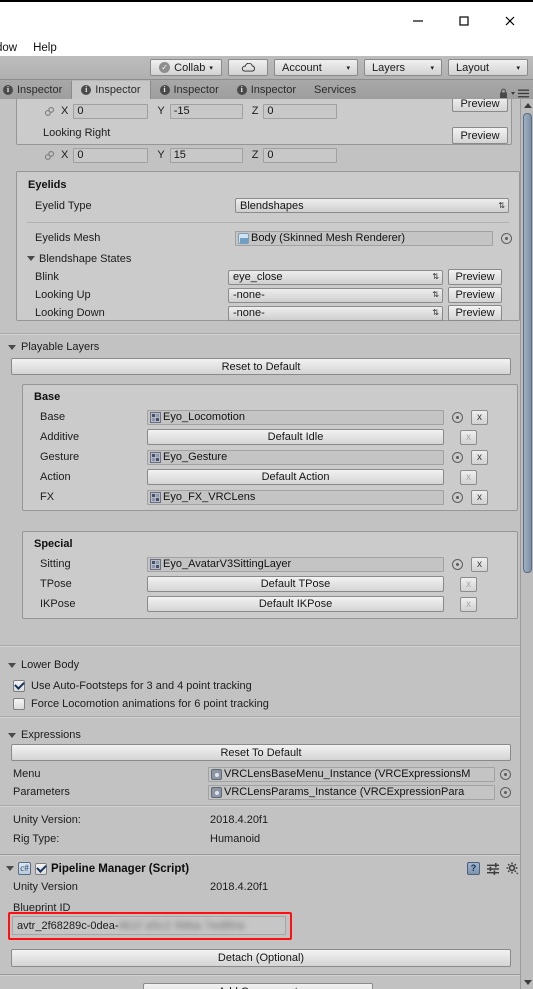  I want to click on help-icon: ?, so click(473, 868).